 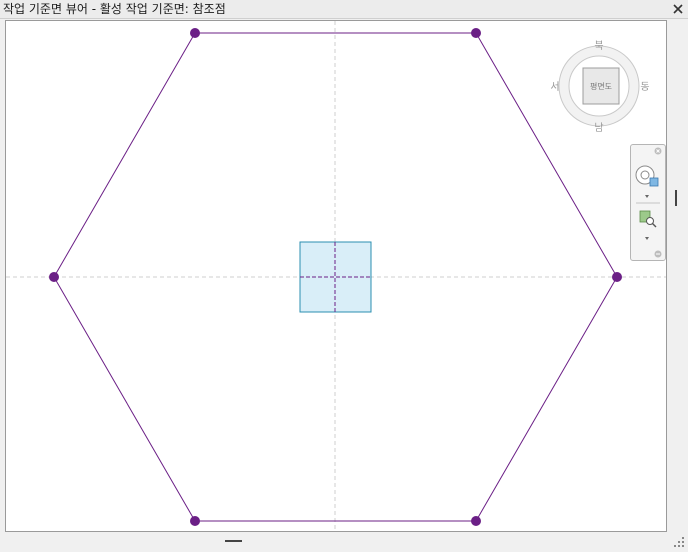 I want to click on compass-north-label: 북, so click(x=598, y=46).